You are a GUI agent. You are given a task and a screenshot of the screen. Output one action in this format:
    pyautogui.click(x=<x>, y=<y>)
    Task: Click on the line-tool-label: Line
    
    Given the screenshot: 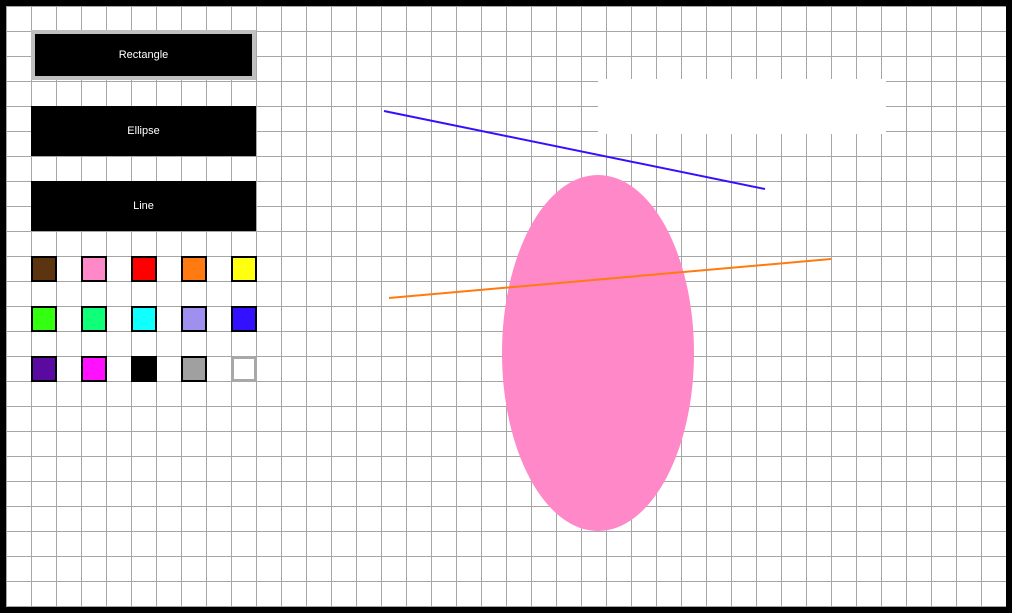 What is the action you would take?
    pyautogui.click(x=143, y=206)
    